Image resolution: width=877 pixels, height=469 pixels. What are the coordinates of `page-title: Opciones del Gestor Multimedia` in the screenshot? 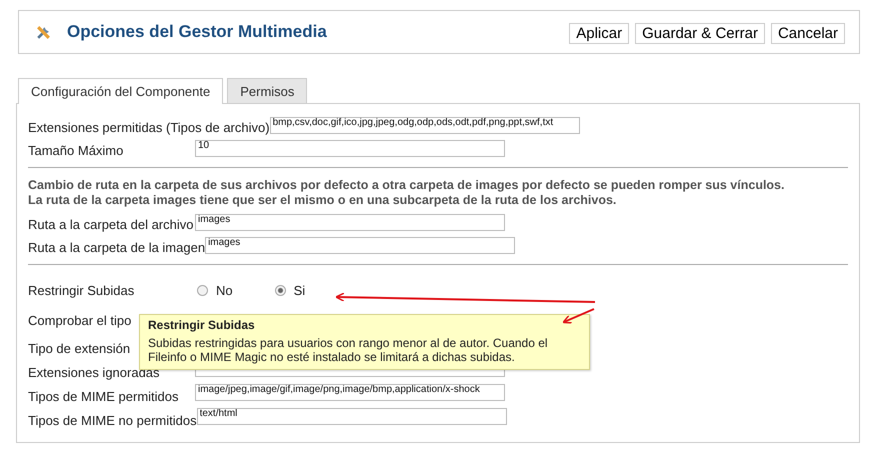 It's located at (197, 32).